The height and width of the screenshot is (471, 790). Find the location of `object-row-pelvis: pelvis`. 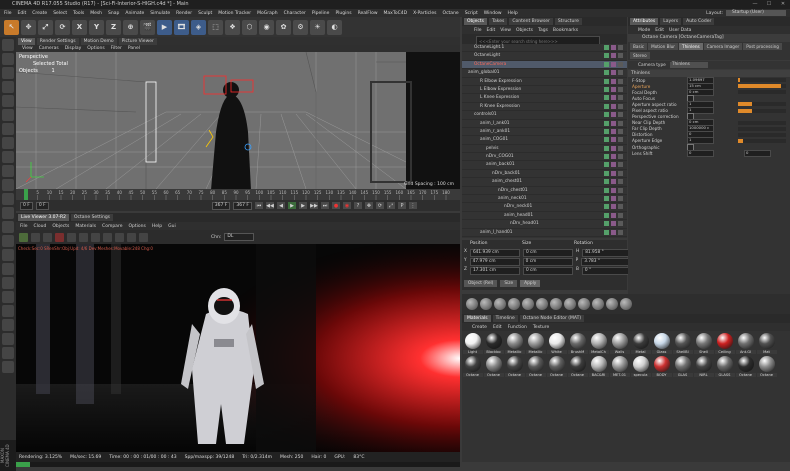

object-row-pelvis: pelvis is located at coordinates (544, 149).